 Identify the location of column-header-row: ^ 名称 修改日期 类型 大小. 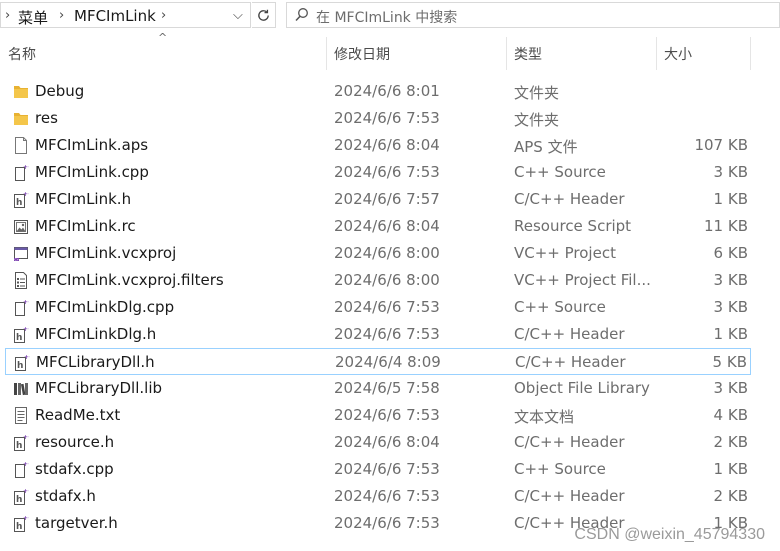
(390, 51).